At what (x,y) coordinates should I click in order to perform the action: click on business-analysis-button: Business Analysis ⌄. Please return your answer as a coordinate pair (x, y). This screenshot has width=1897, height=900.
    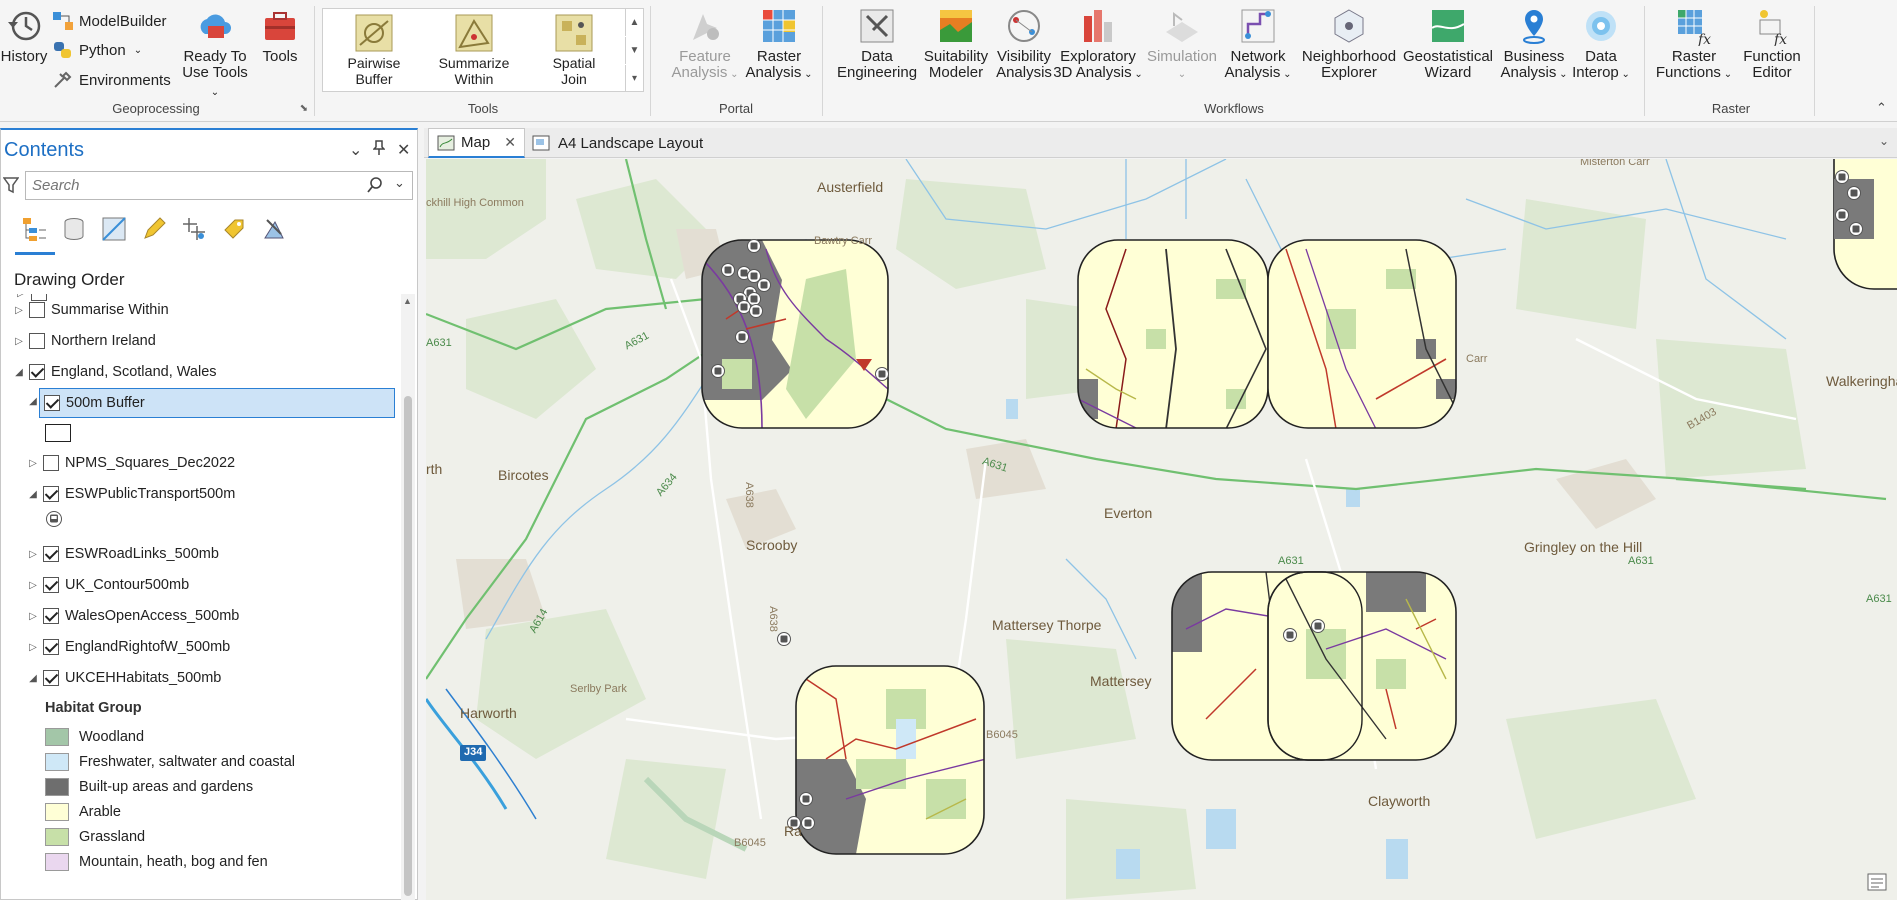
    Looking at the image, I should click on (1534, 44).